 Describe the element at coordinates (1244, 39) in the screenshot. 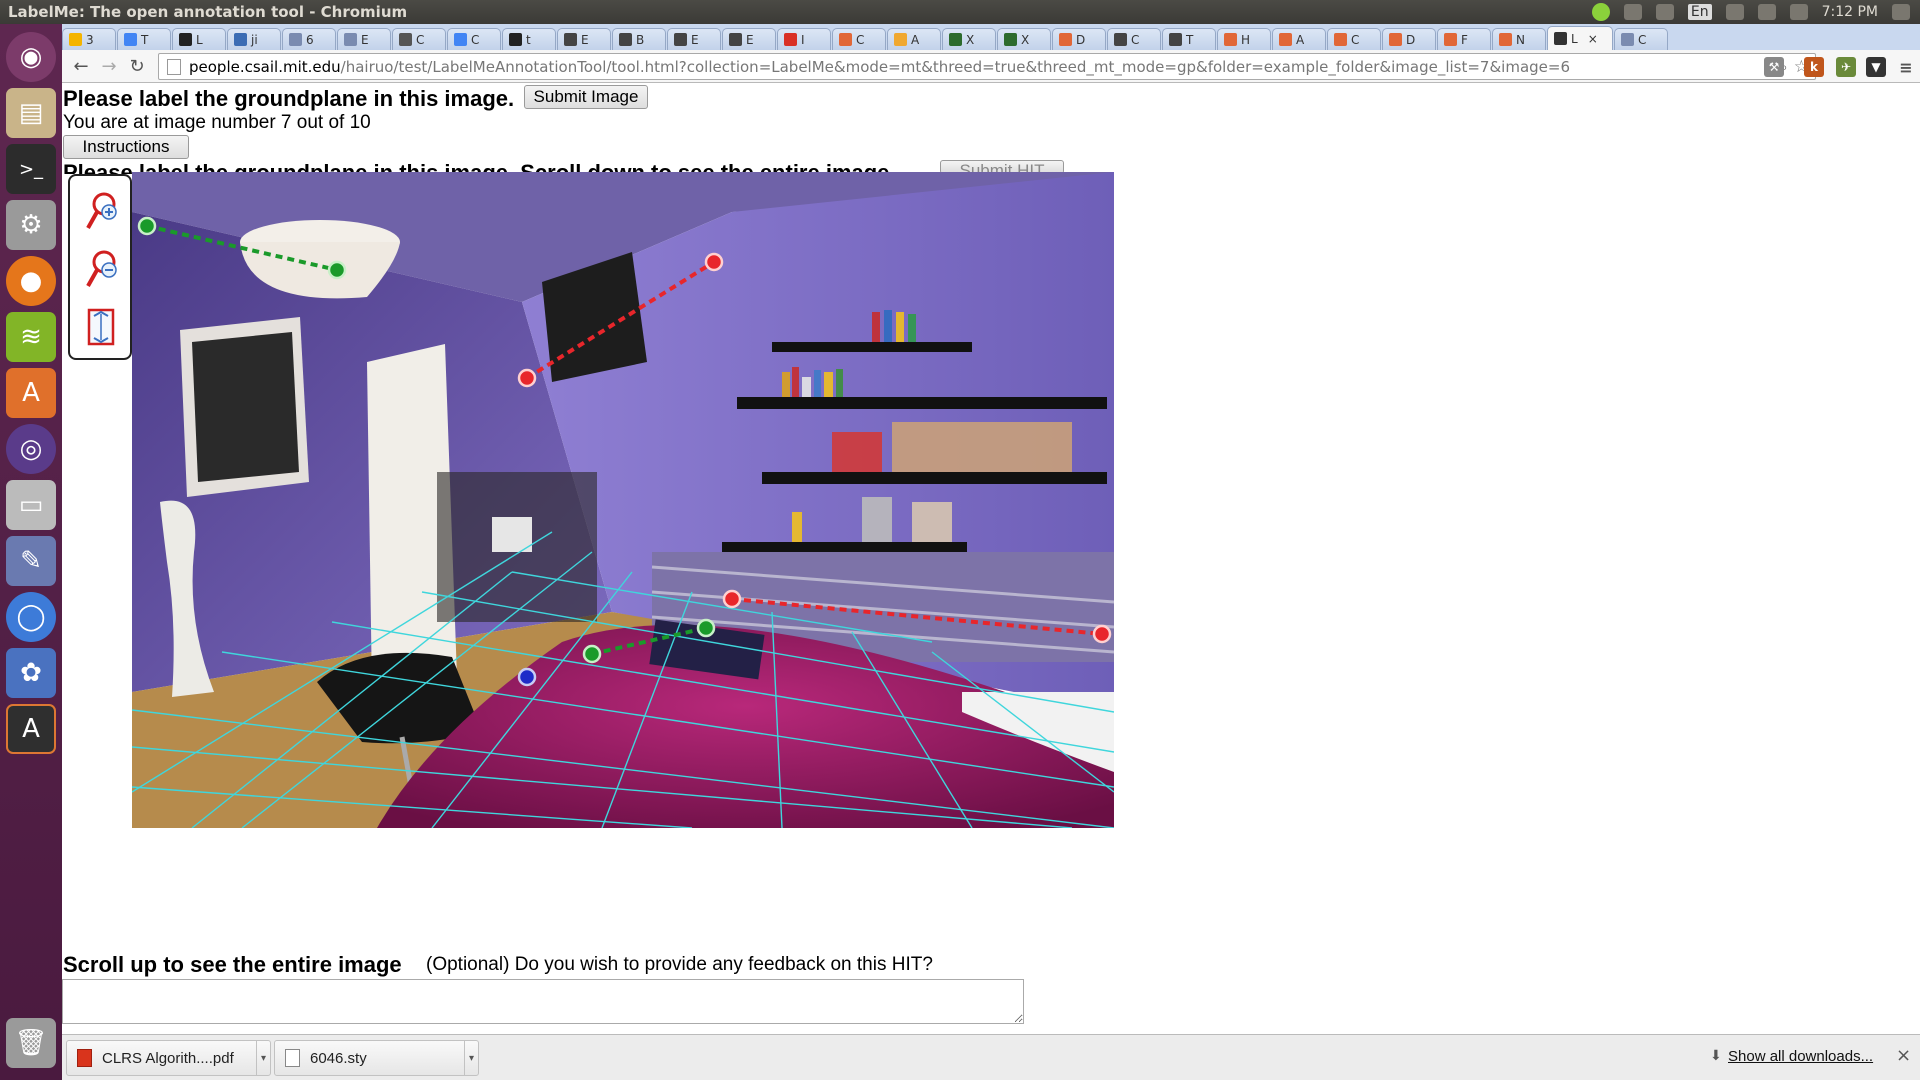

I see `browser-tab: H` at that location.